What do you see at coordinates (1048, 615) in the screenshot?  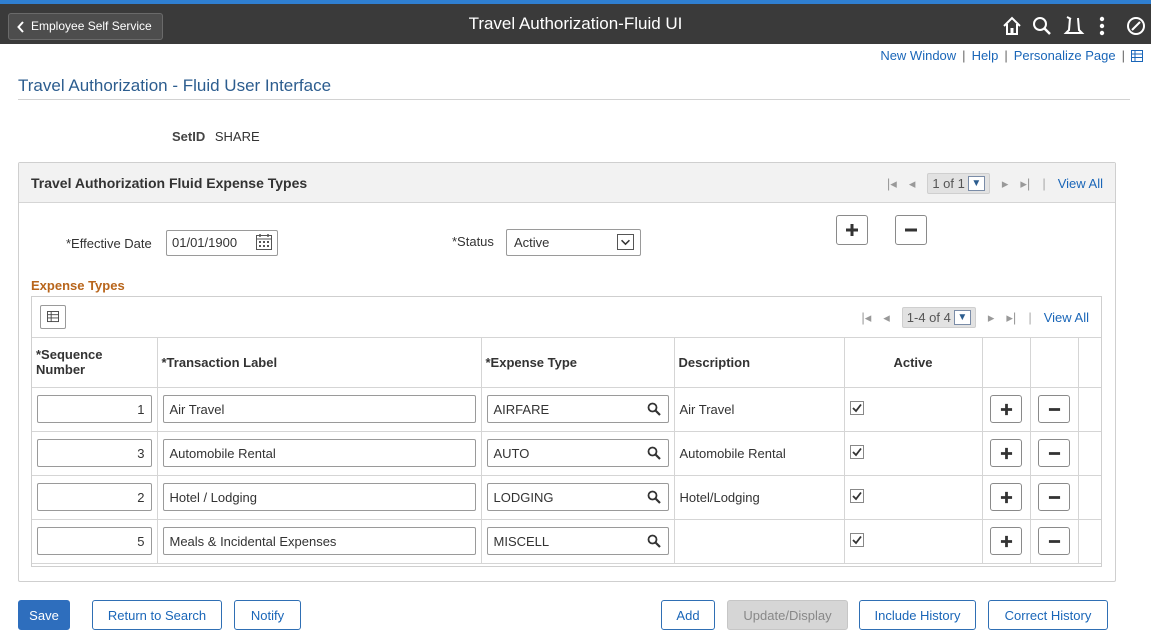 I see `correct-history-button: Correct History` at bounding box center [1048, 615].